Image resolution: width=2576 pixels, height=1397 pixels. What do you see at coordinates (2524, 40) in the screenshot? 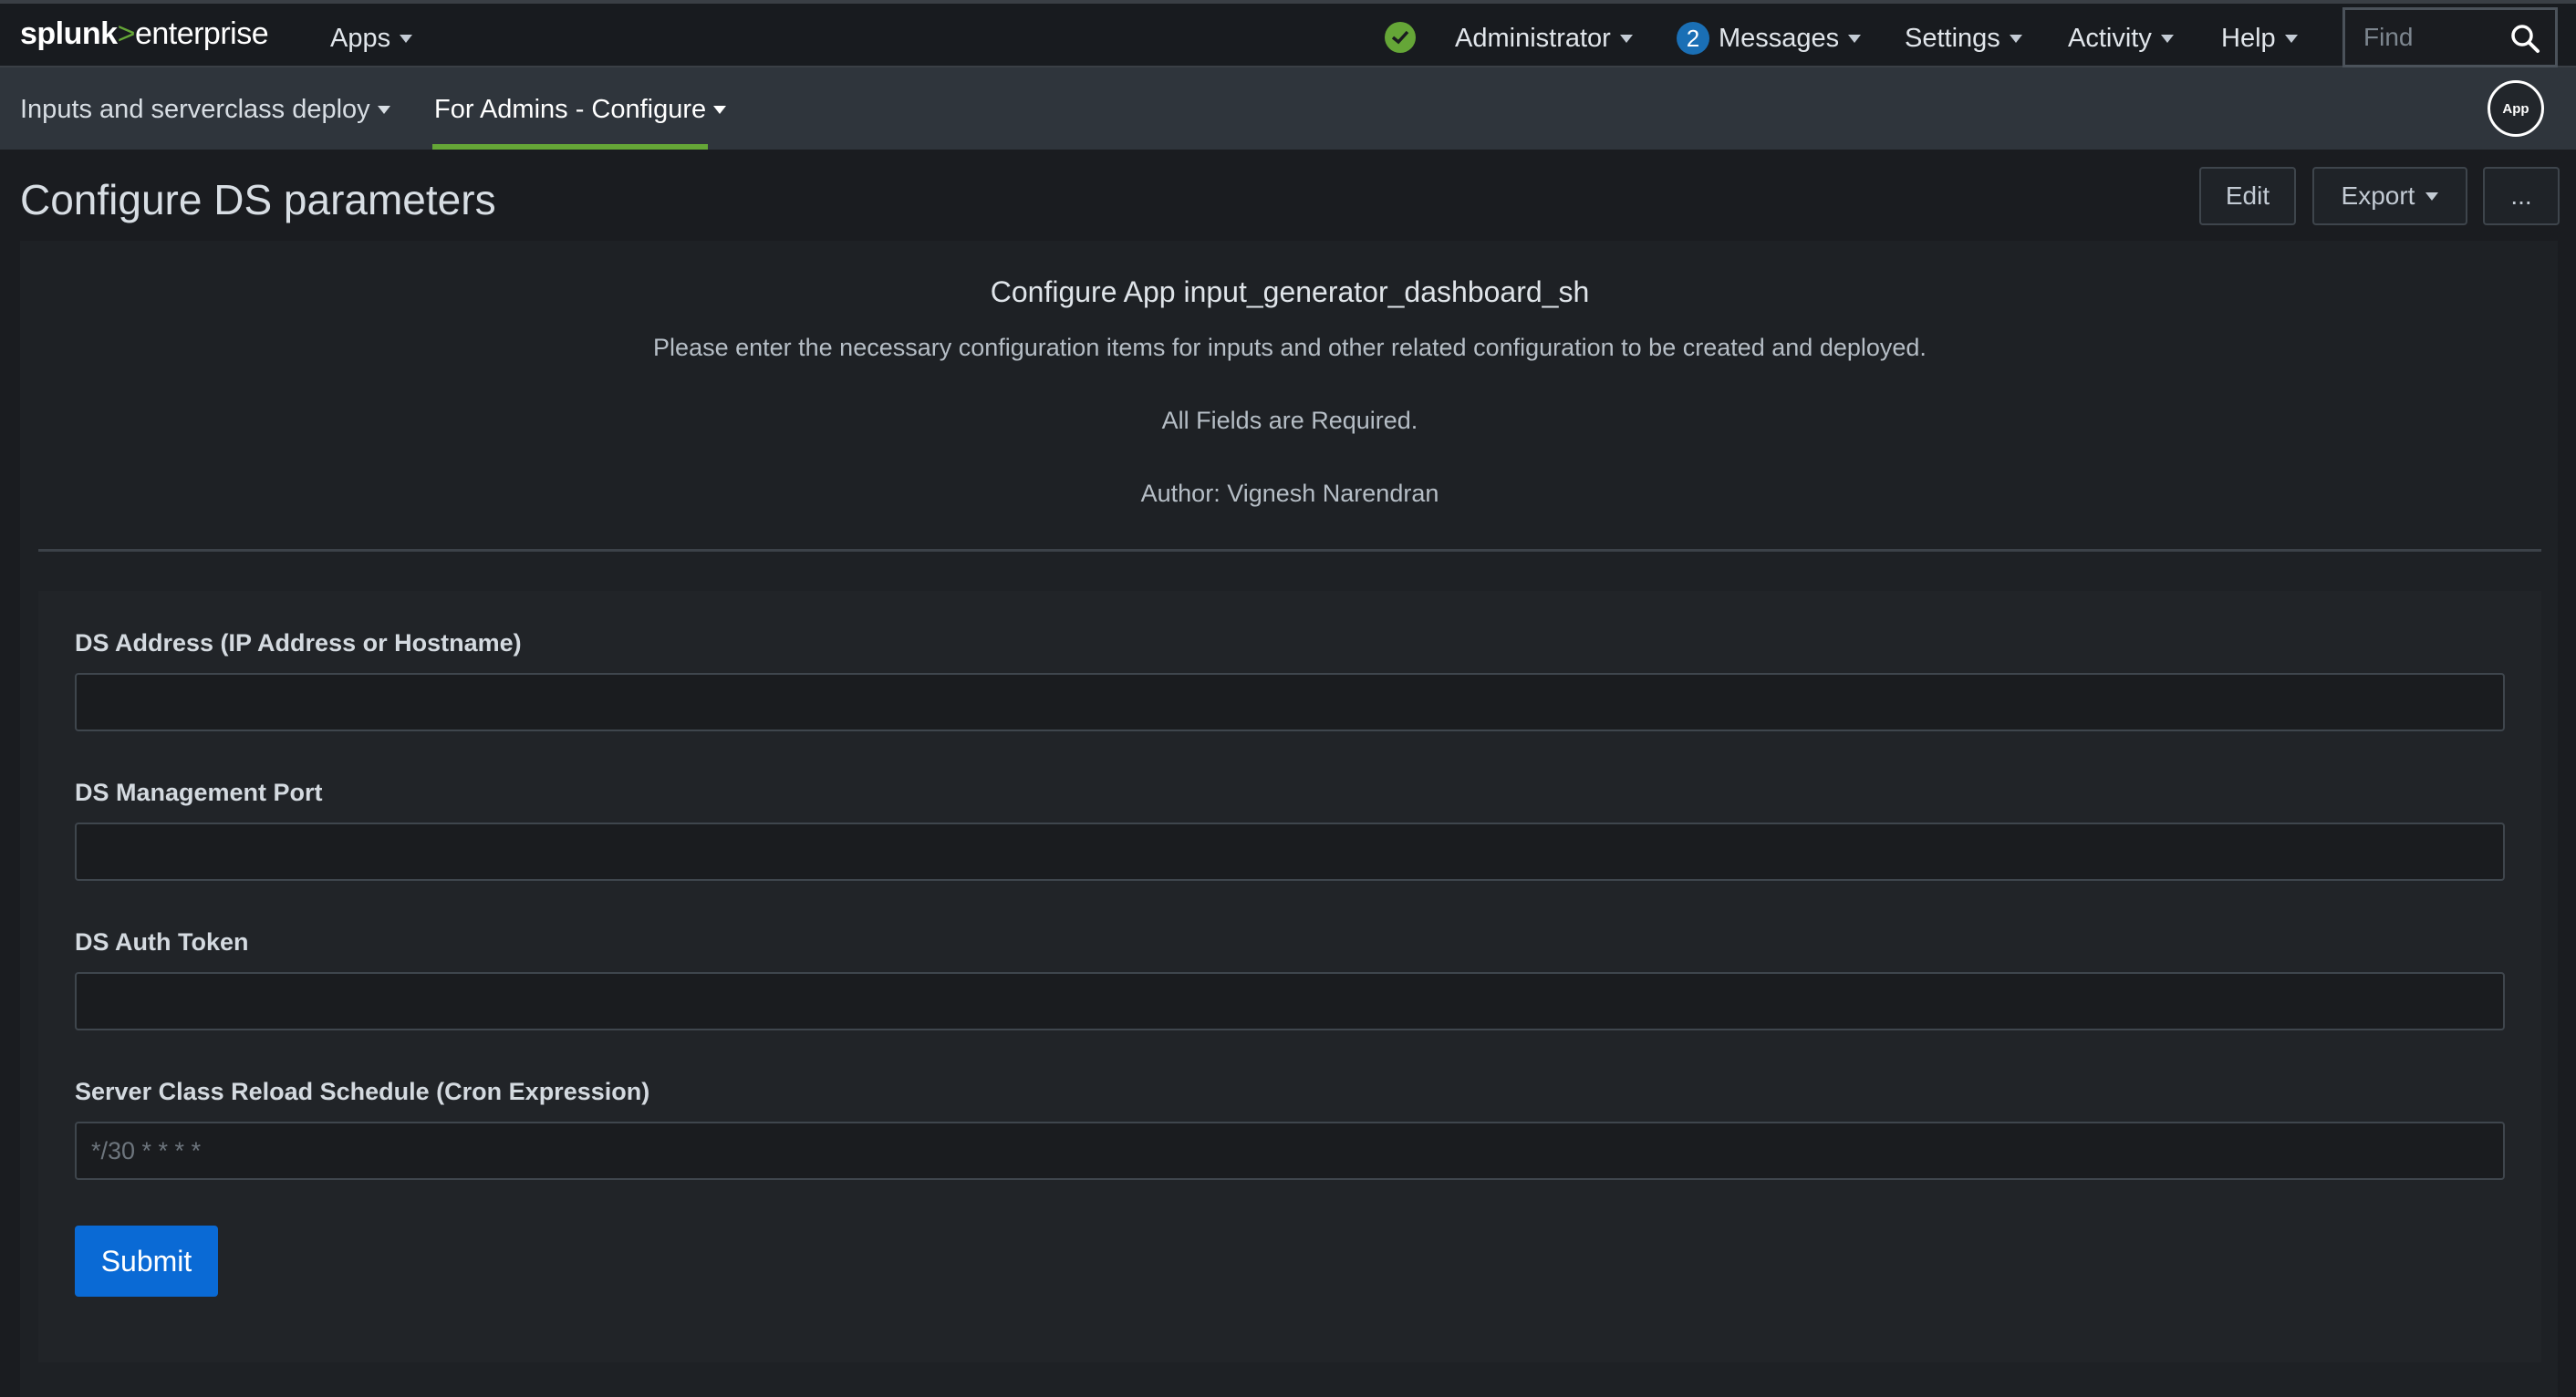
I see `search-icon` at bounding box center [2524, 40].